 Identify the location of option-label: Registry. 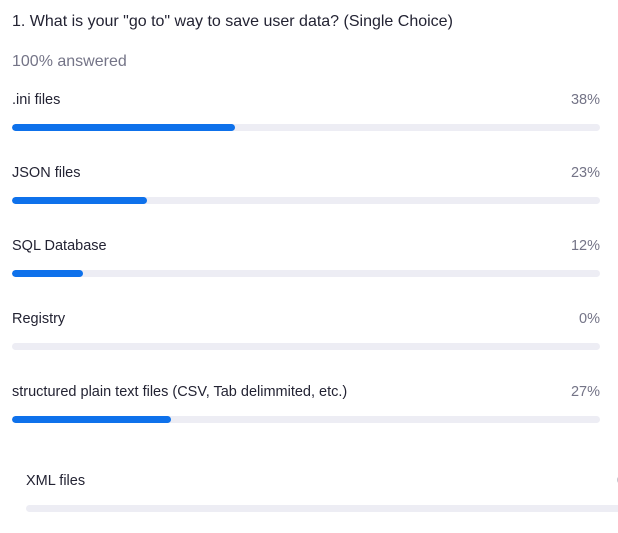
(39, 319).